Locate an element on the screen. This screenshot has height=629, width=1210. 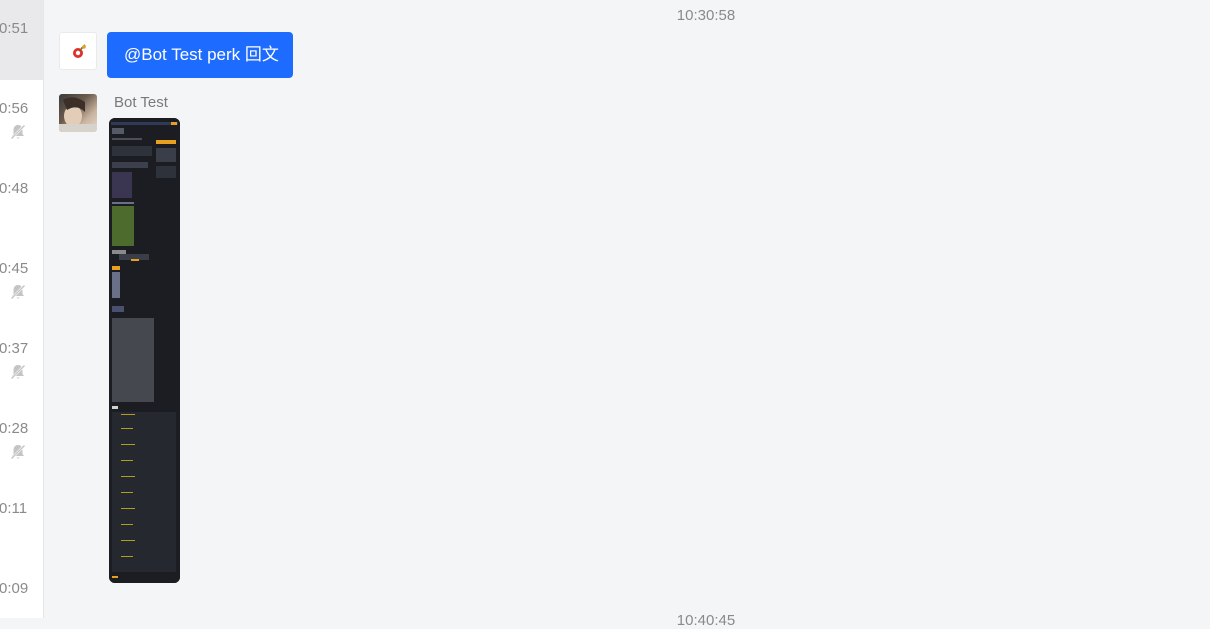
conversation-item: 0:09 is located at coordinates (21, 589).